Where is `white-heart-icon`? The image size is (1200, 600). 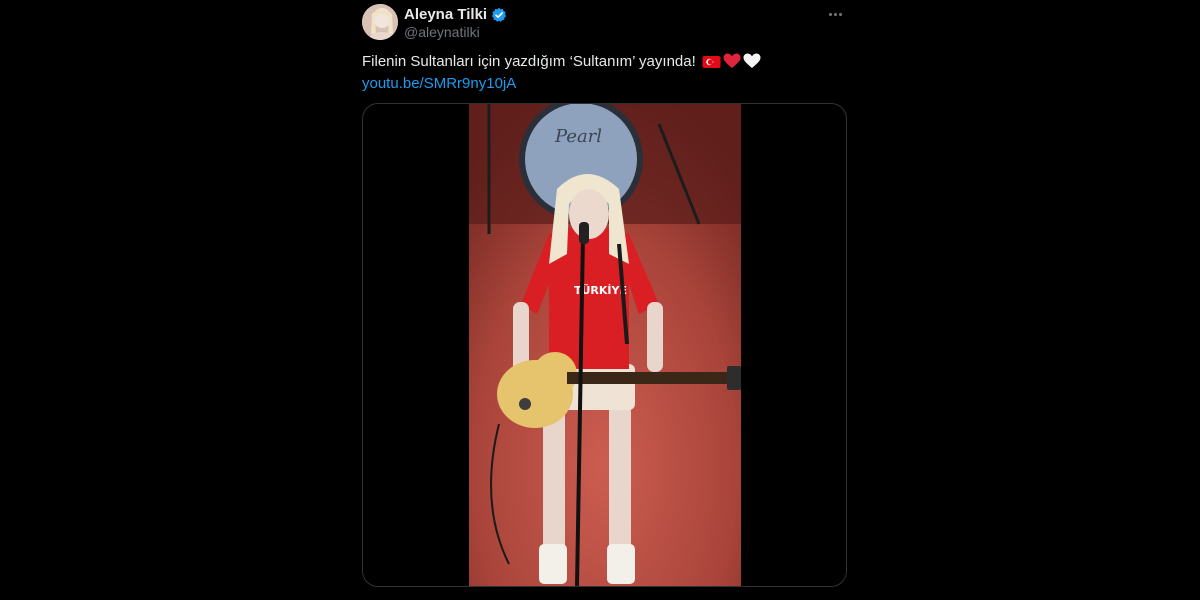
white-heart-icon is located at coordinates (752, 64).